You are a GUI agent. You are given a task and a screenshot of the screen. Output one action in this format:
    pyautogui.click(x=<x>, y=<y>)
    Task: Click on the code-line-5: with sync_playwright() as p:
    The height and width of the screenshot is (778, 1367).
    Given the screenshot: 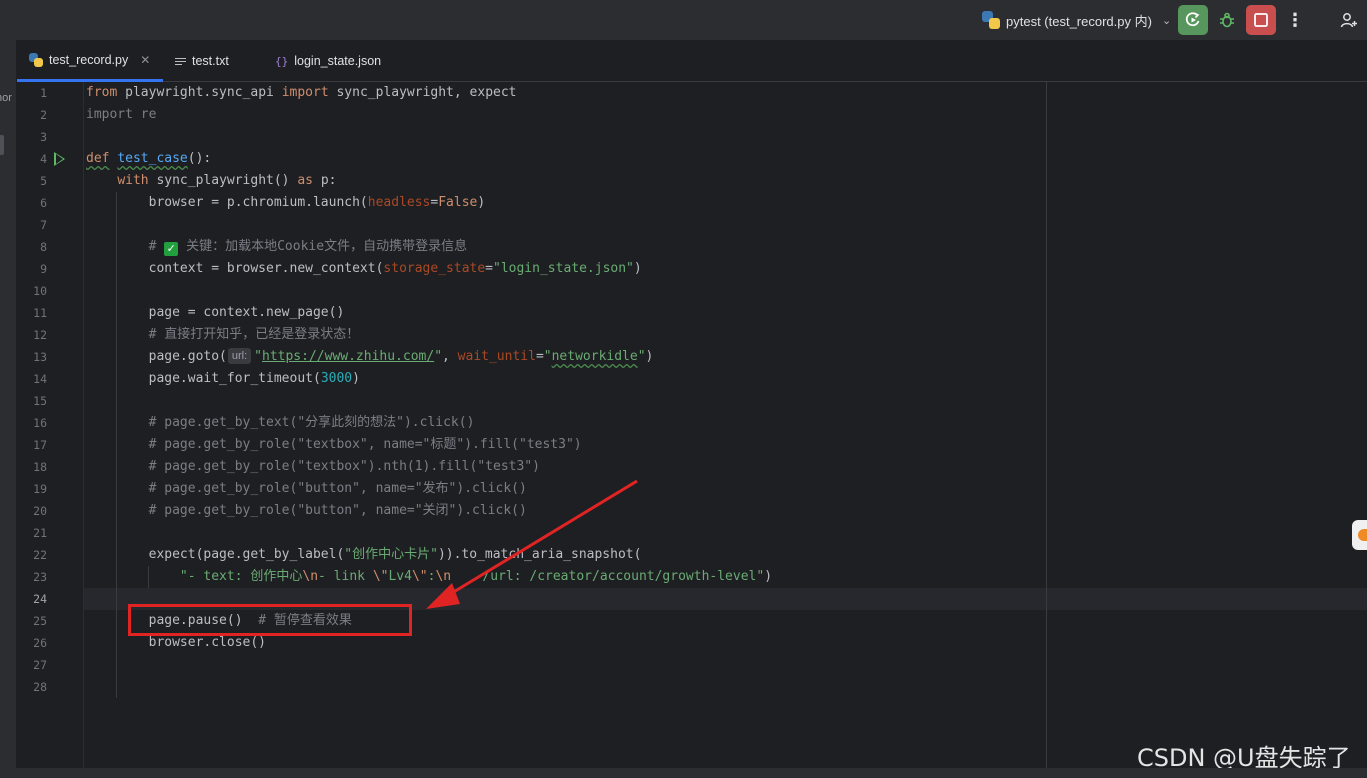 What is the action you would take?
    pyautogui.click(x=211, y=181)
    